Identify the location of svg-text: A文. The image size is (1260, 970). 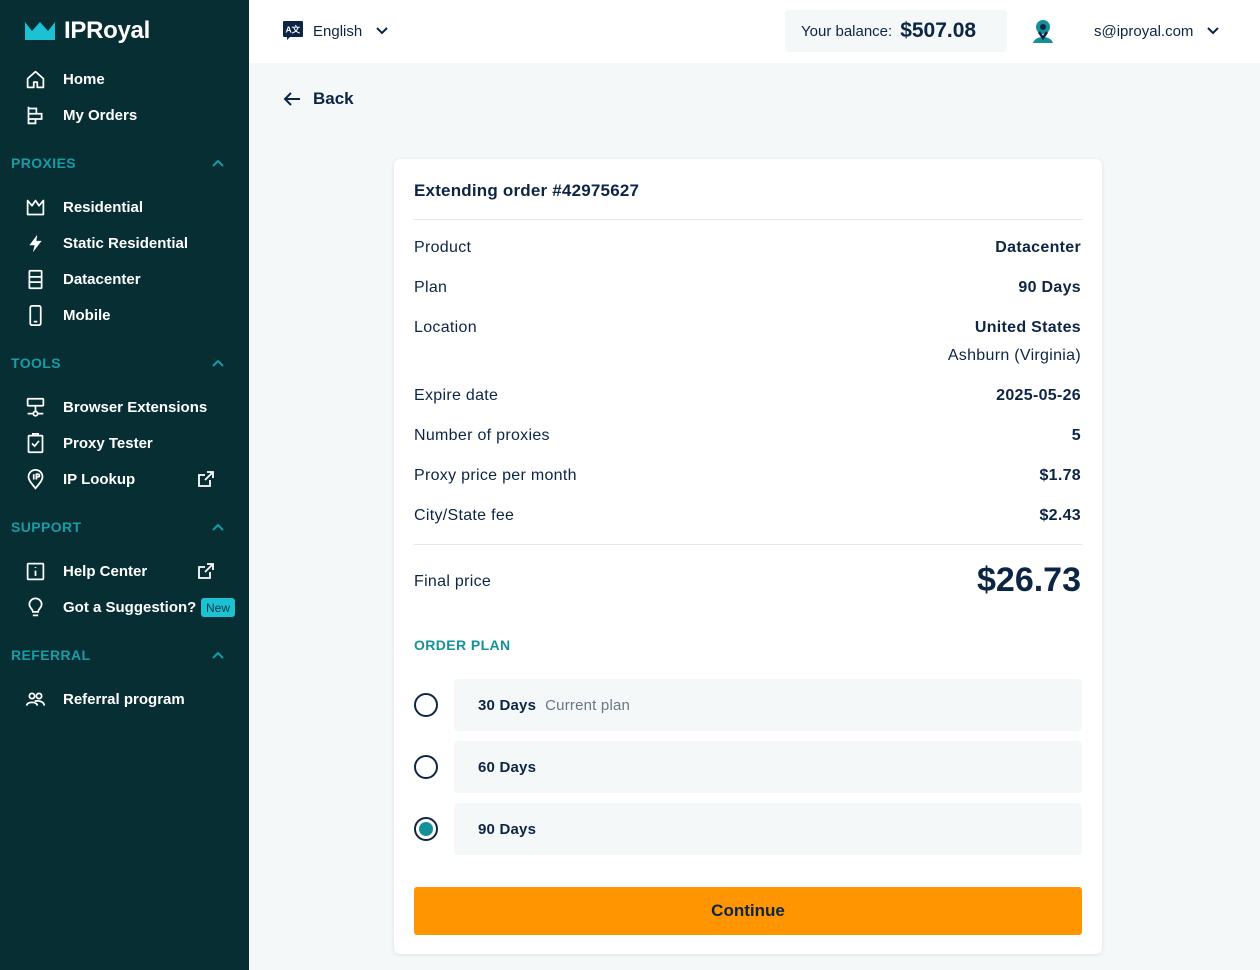
(293, 30).